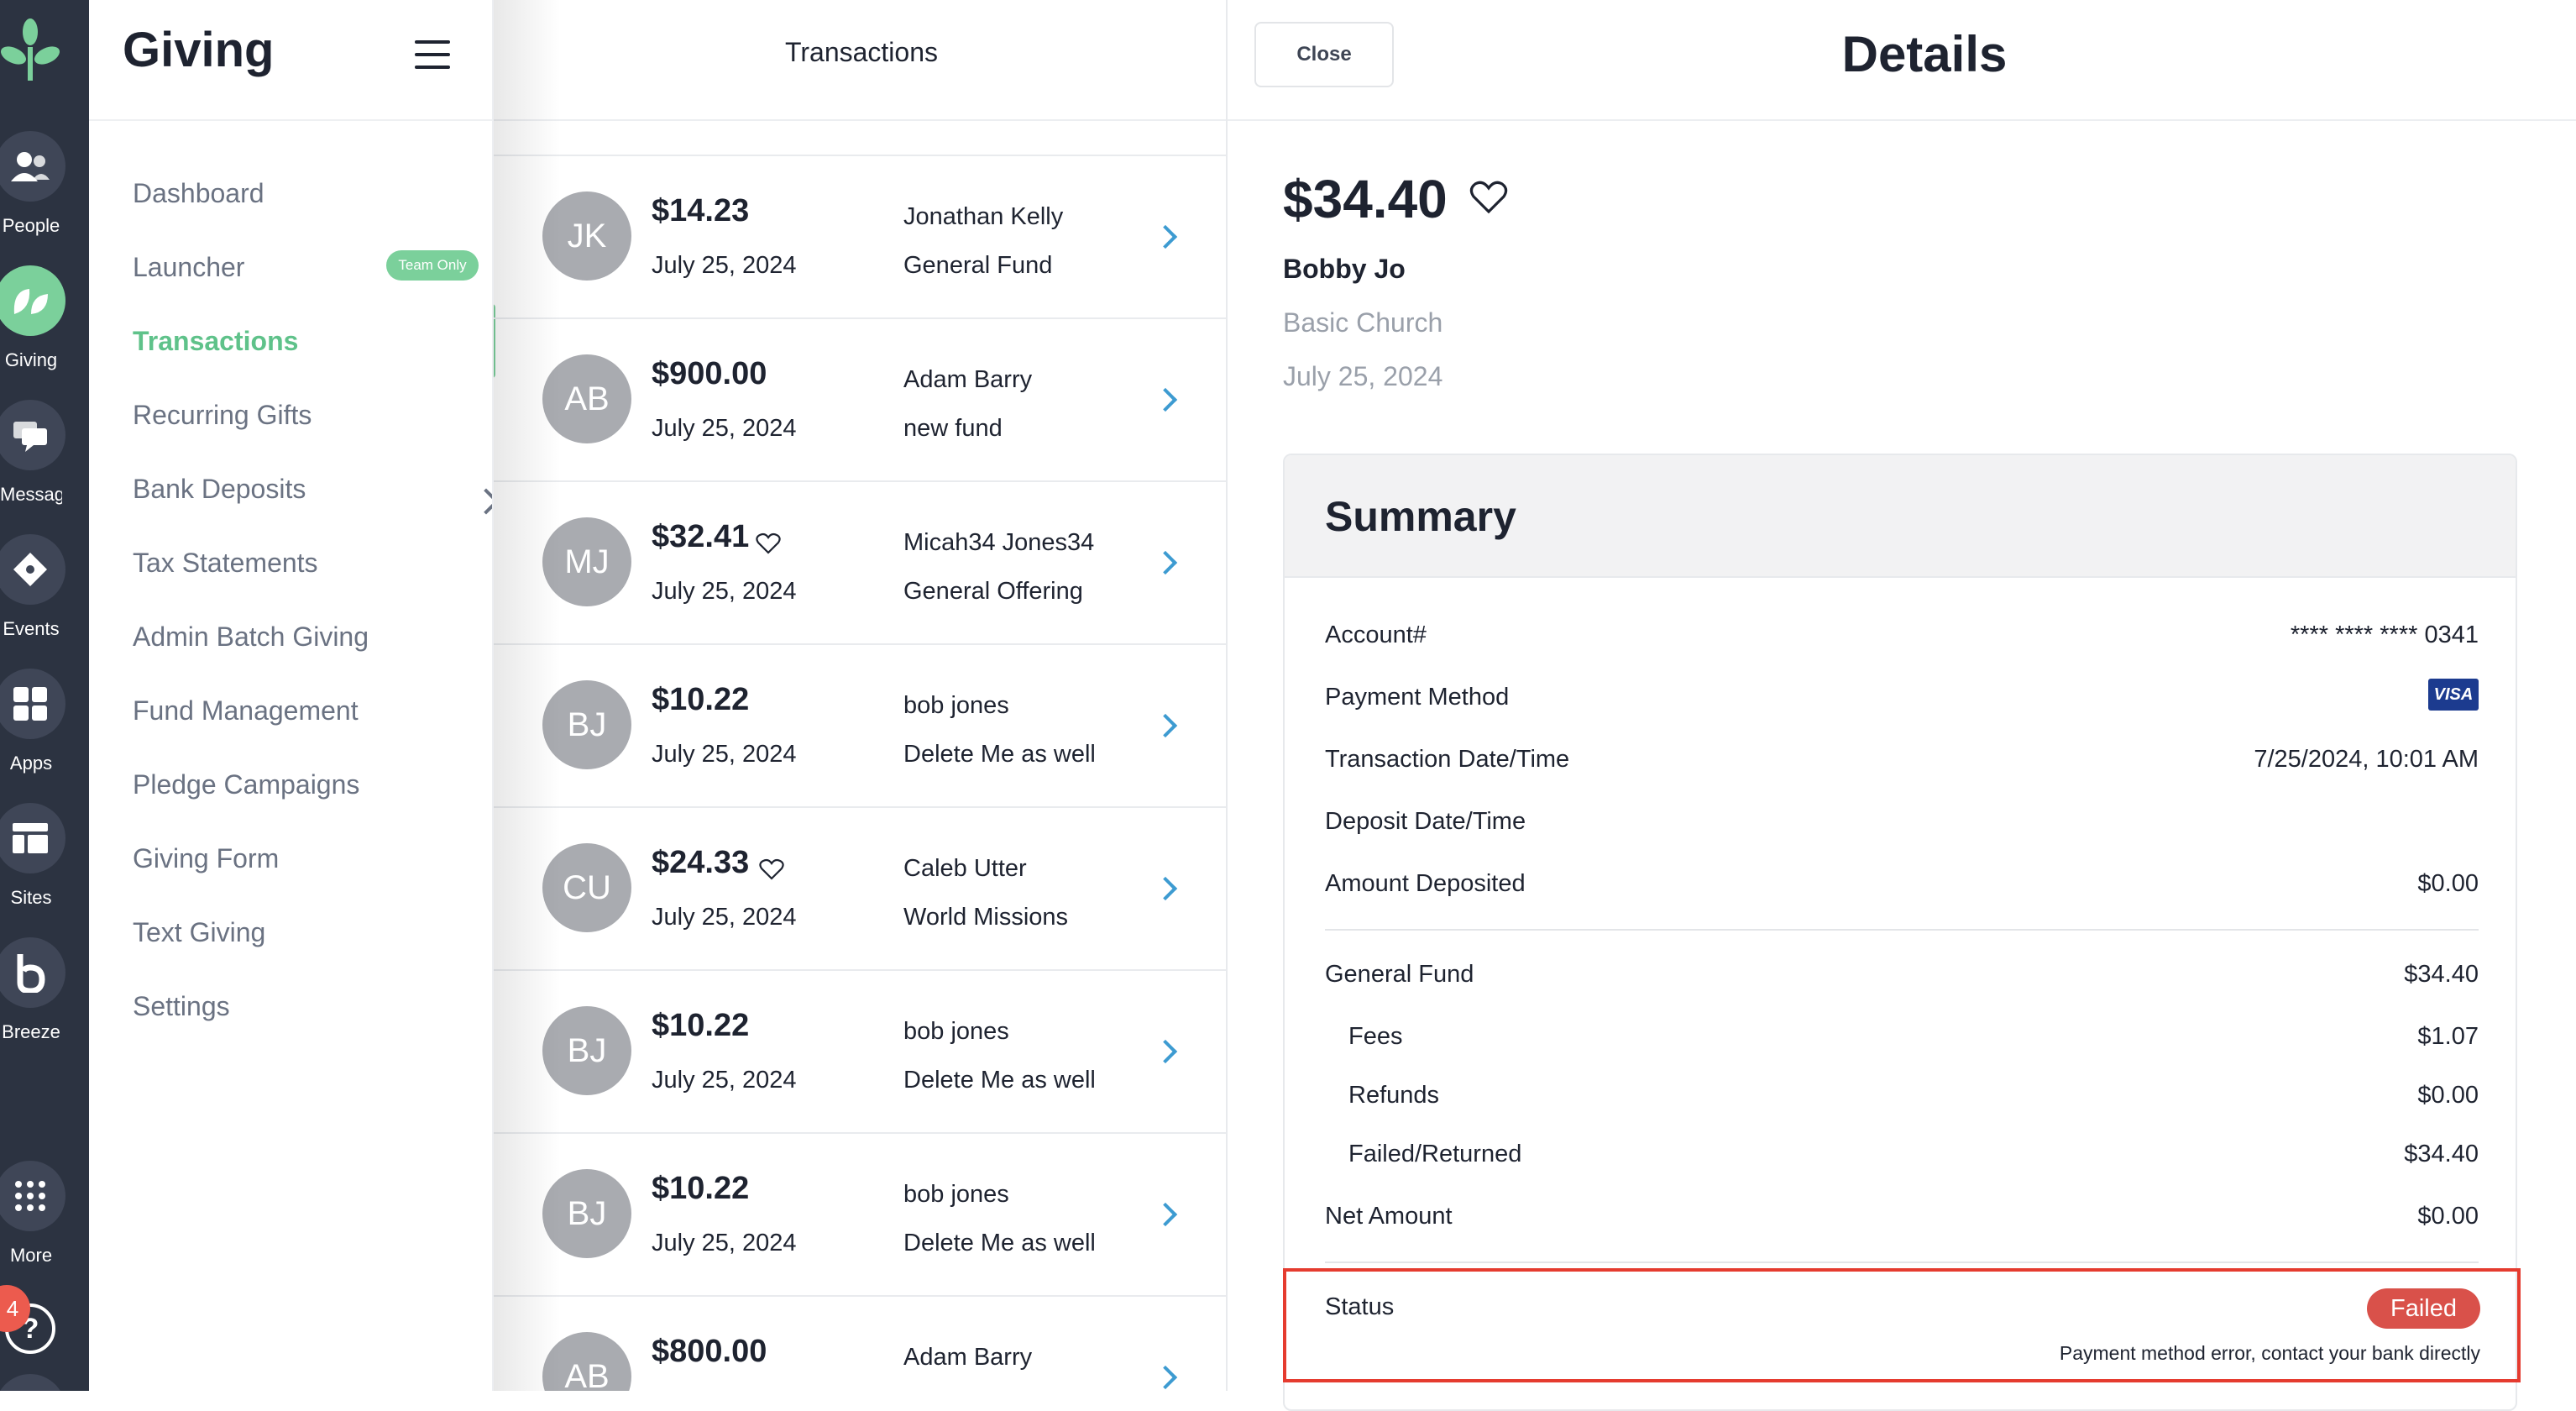 The height and width of the screenshot is (1411, 2576). Describe the element at coordinates (33, 838) in the screenshot. I see `layout-icon` at that location.